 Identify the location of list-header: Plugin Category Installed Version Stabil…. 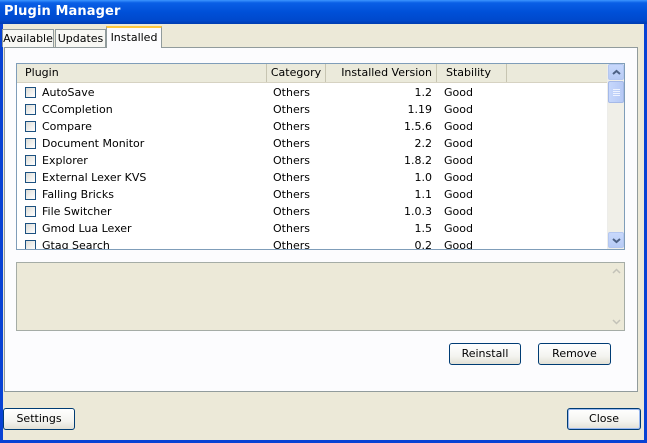
(312, 73).